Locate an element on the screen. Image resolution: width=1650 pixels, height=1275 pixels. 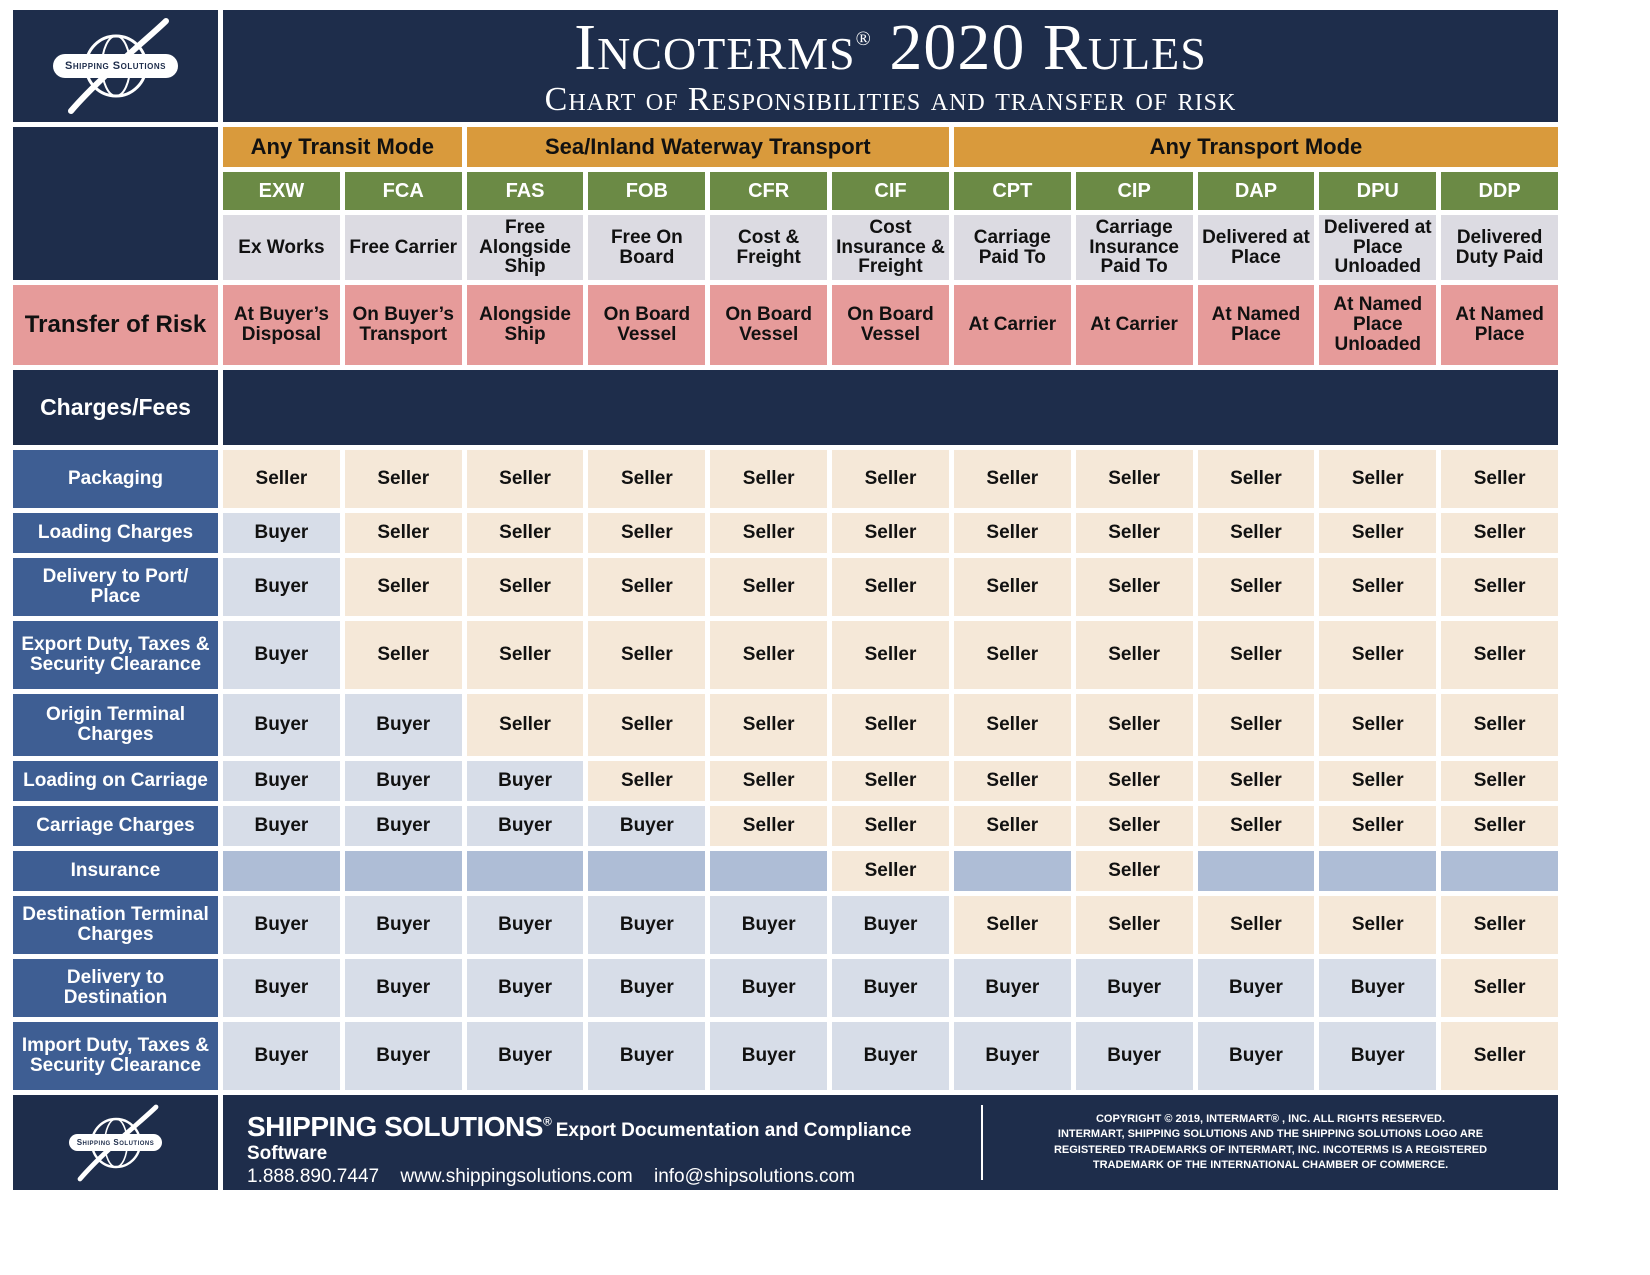
term-name: Carriage Insurance Paid To is located at coordinates (1134, 247).